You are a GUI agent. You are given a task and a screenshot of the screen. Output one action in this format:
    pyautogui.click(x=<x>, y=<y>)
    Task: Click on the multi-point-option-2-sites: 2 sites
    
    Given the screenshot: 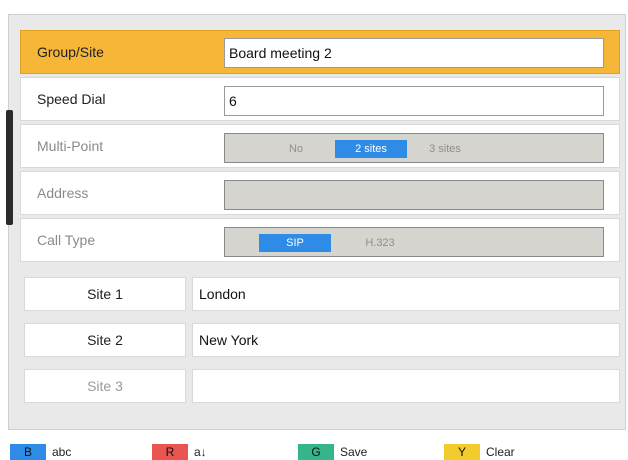 What is the action you would take?
    pyautogui.click(x=371, y=149)
    